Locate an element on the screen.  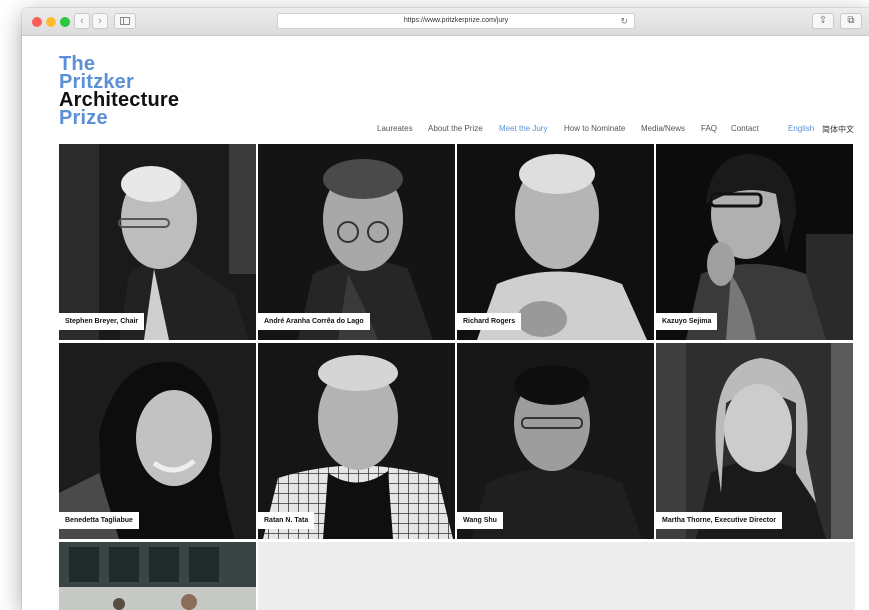
nav-item-media: Media/News is located at coordinates (663, 128).